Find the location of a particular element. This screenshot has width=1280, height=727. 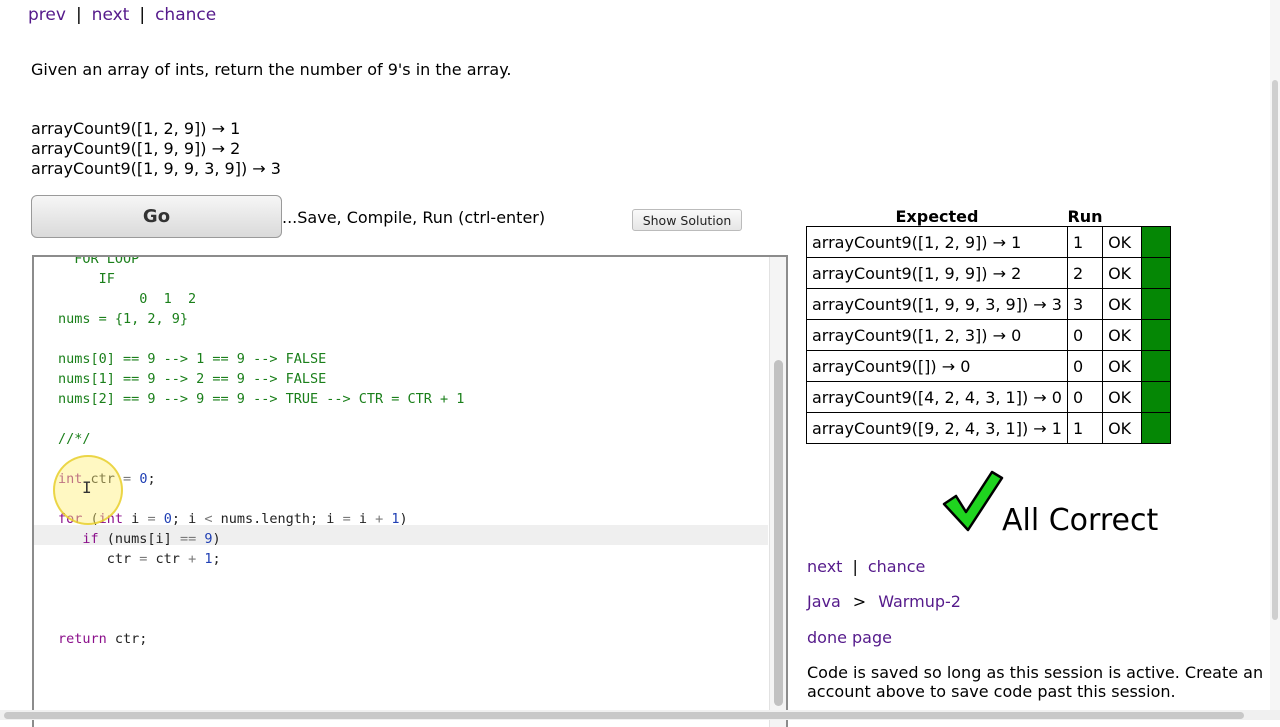

expected-cell: arrayCount9([]) → 0 is located at coordinates (937, 366).